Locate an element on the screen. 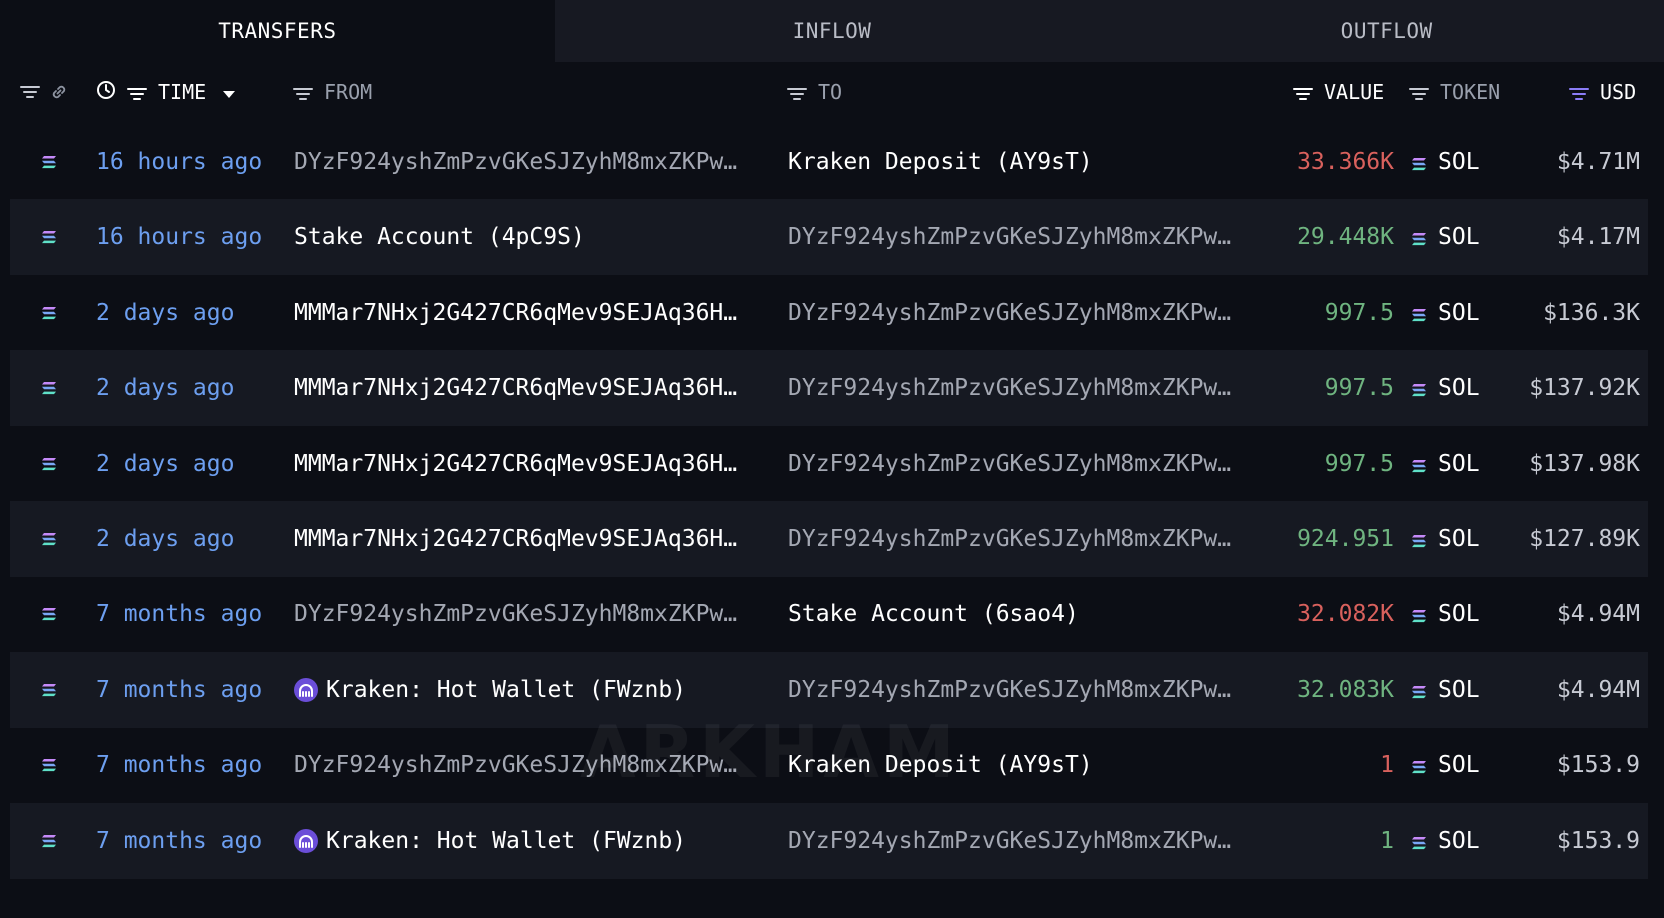 Image resolution: width=1664 pixels, height=918 pixels. to-column-label: TO is located at coordinates (830, 92).